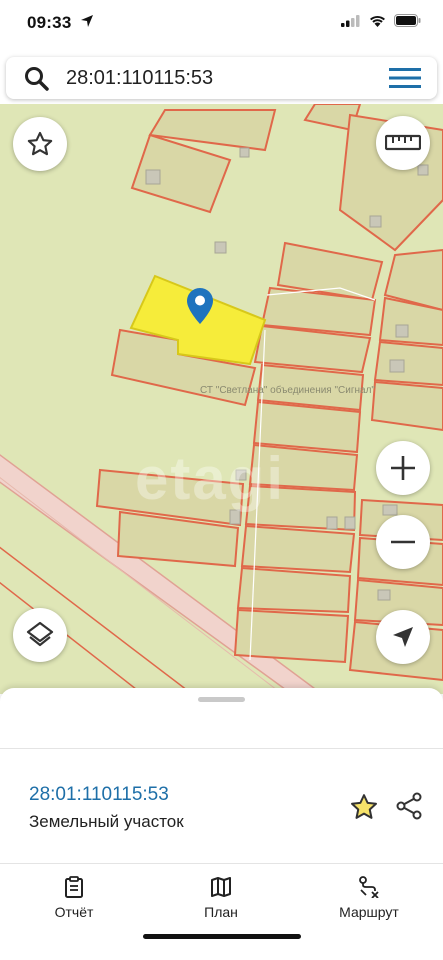 The width and height of the screenshot is (443, 960). I want to click on sheet-grabber, so click(221, 699).